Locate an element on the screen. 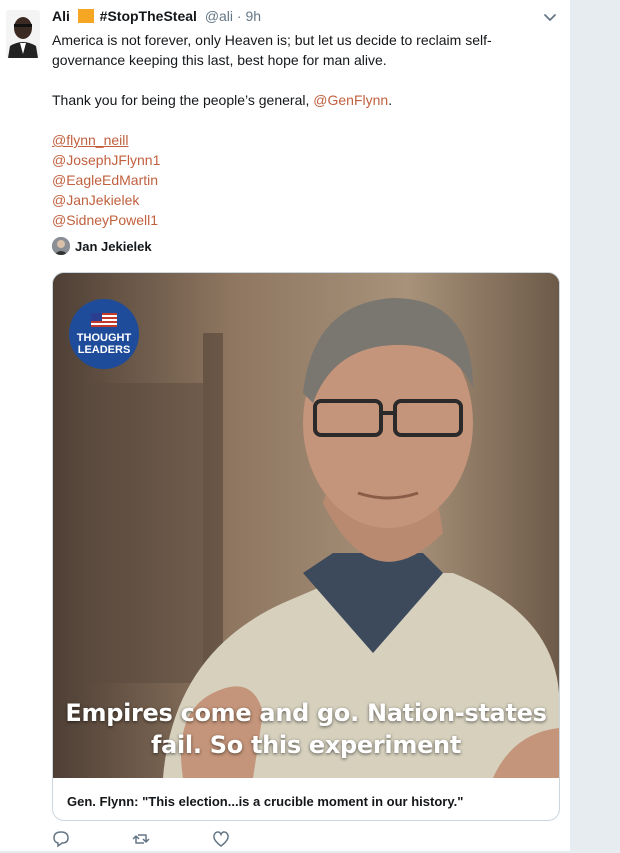 This screenshot has height=853, width=620. author-hashtag: #StopTheSteal is located at coordinates (148, 16).